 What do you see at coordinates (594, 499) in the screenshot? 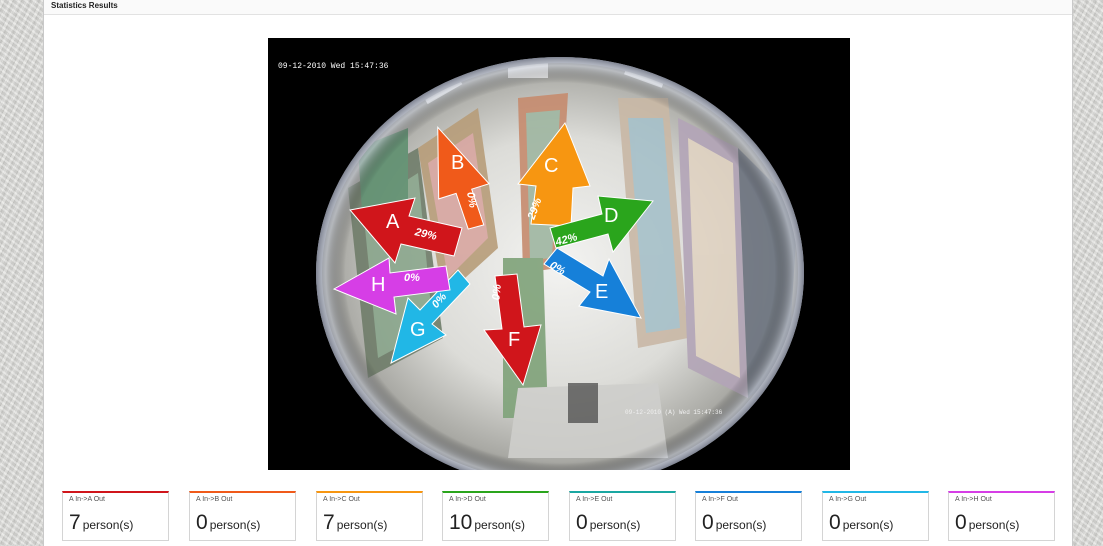
I see `stat-label: A In->E Out` at bounding box center [594, 499].